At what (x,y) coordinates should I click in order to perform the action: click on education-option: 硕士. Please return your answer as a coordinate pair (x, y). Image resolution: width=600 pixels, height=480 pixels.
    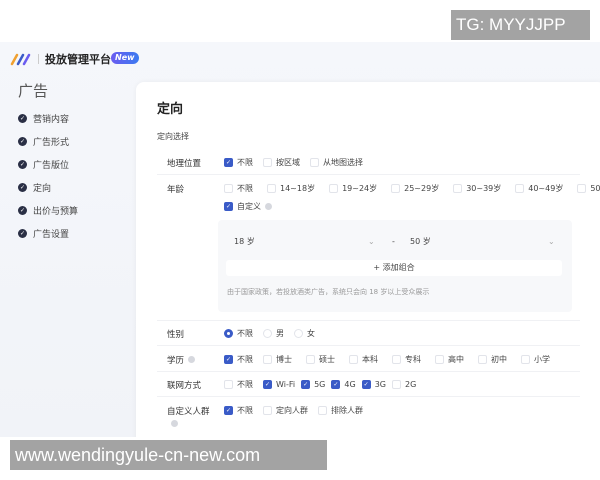
    Looking at the image, I should click on (320, 359).